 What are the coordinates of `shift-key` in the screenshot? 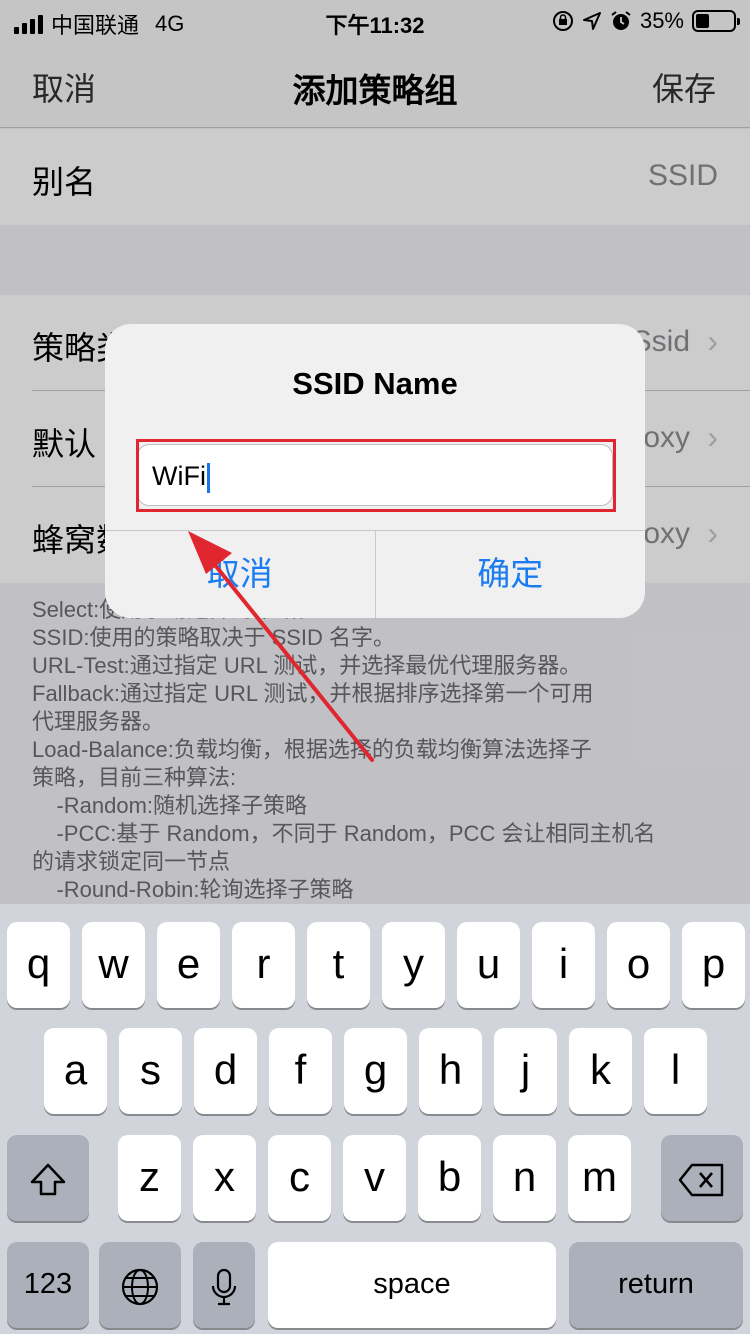 It's located at (48, 1178).